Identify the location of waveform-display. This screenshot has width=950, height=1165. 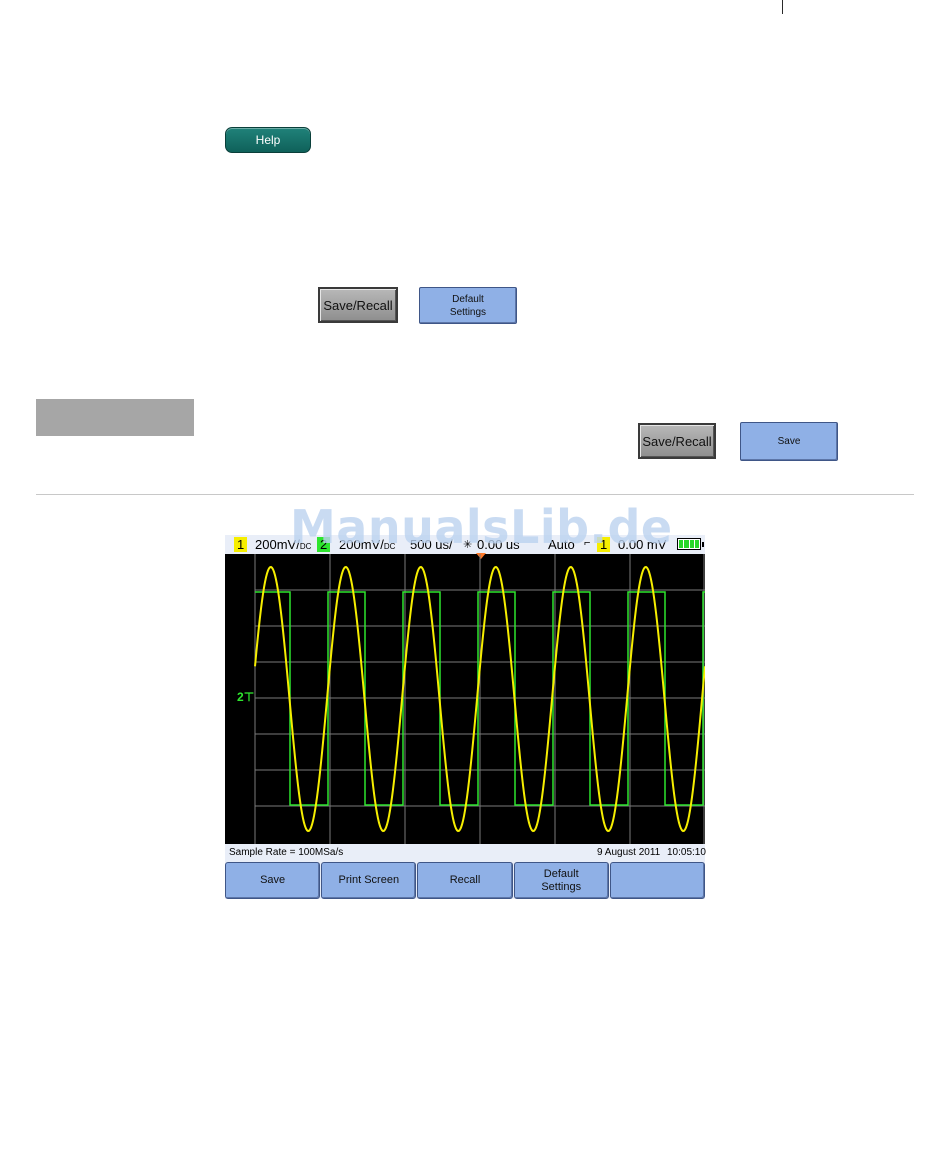
(479, 699).